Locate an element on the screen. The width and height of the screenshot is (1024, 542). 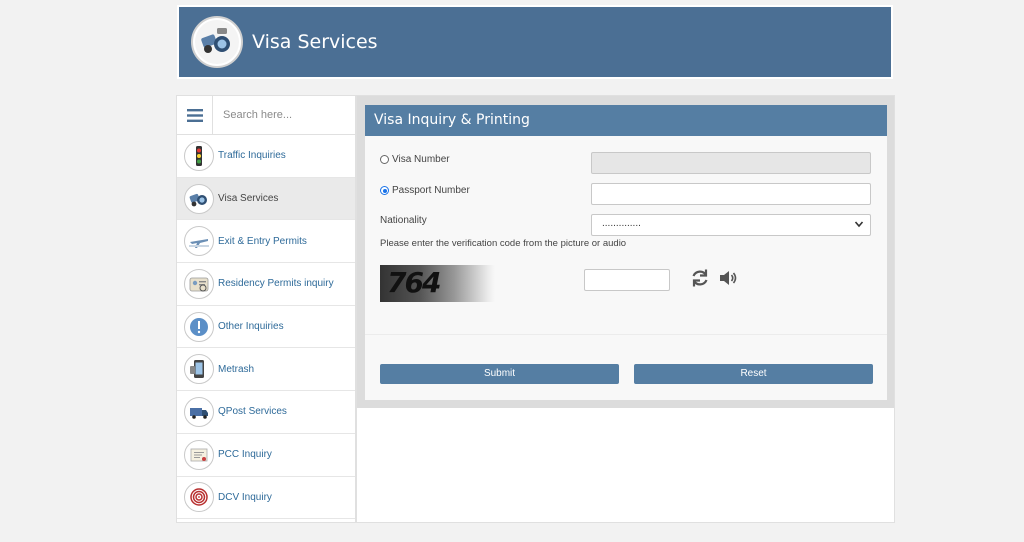
sidebar-item-traffic-inquiries: Traffic Inquiries is located at coordinates (266, 156).